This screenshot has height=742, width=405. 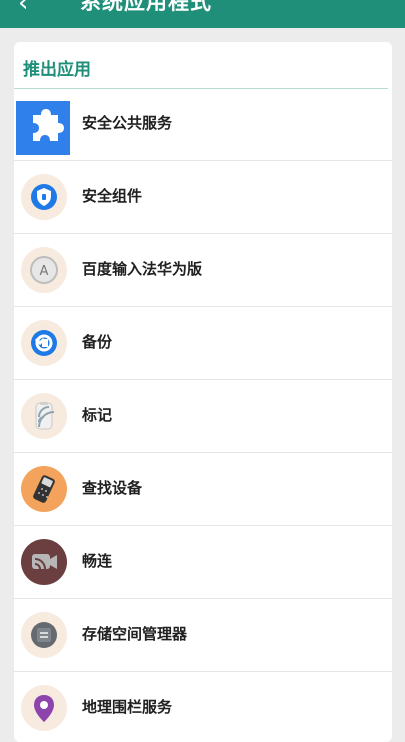 I want to click on list-item-app-find-device: 查找设备, so click(x=203, y=490).